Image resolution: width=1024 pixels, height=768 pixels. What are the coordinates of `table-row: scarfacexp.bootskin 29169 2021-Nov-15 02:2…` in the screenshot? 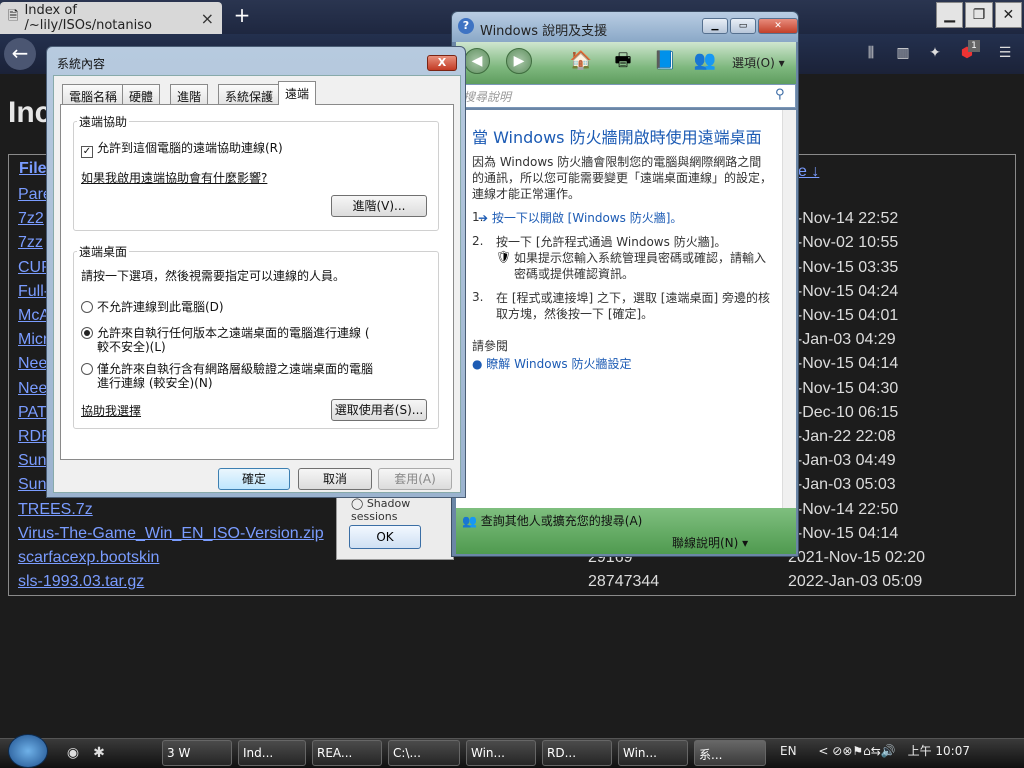 It's located at (471, 558).